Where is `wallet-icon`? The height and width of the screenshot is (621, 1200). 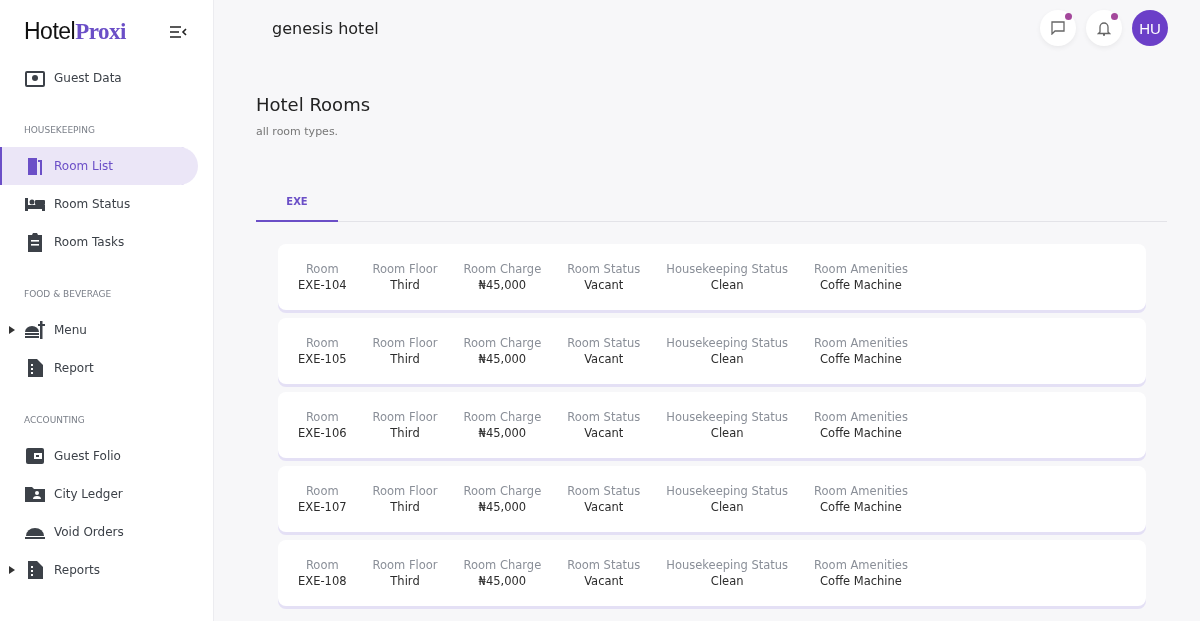 wallet-icon is located at coordinates (35, 456).